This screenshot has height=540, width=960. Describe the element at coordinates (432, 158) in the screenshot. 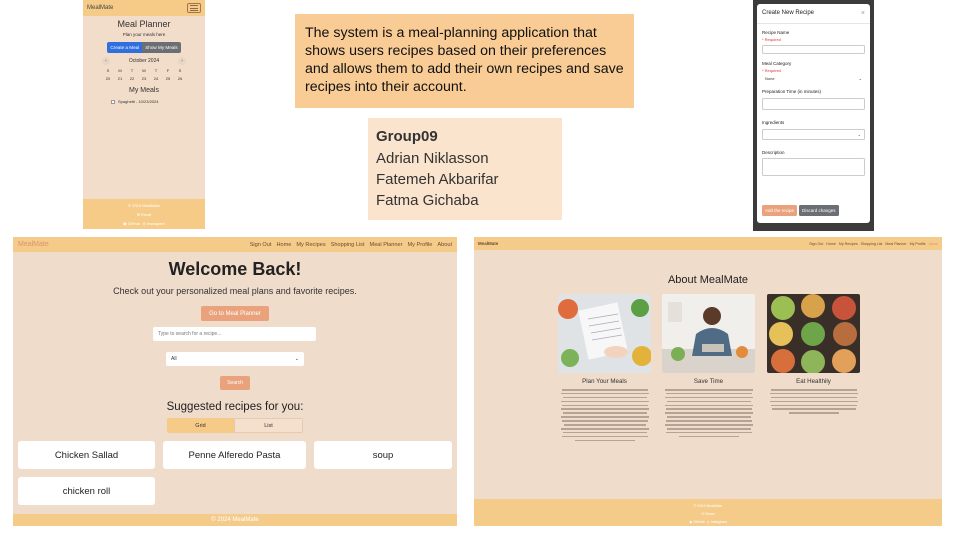

I see `group-member: Adrian Niklasson` at that location.